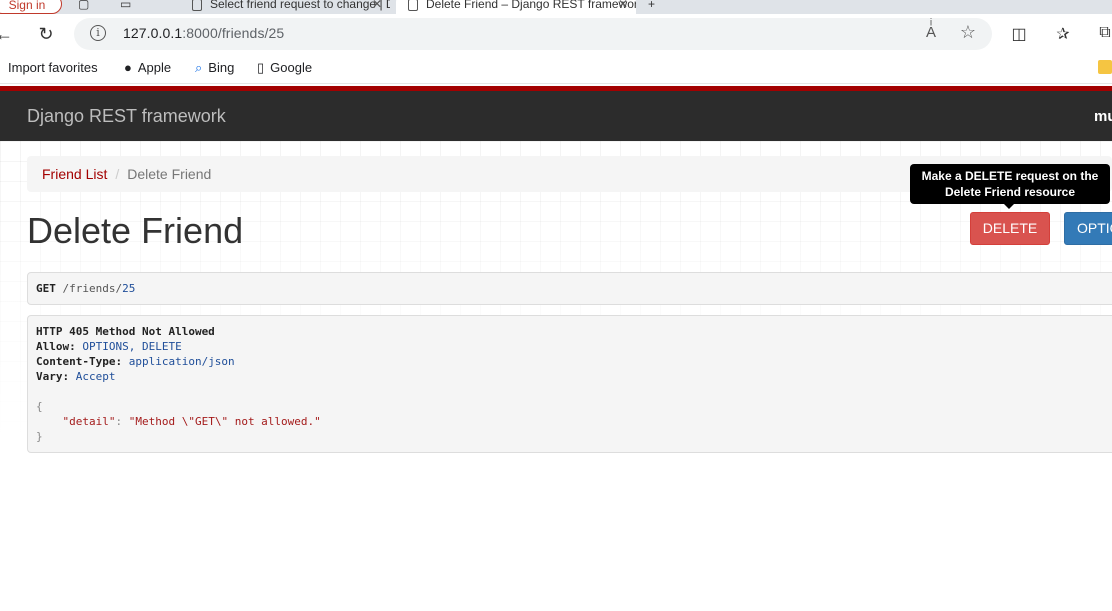 The width and height of the screenshot is (1112, 611). What do you see at coordinates (31, 7) in the screenshot?
I see `sign-in-button: Sign in` at bounding box center [31, 7].